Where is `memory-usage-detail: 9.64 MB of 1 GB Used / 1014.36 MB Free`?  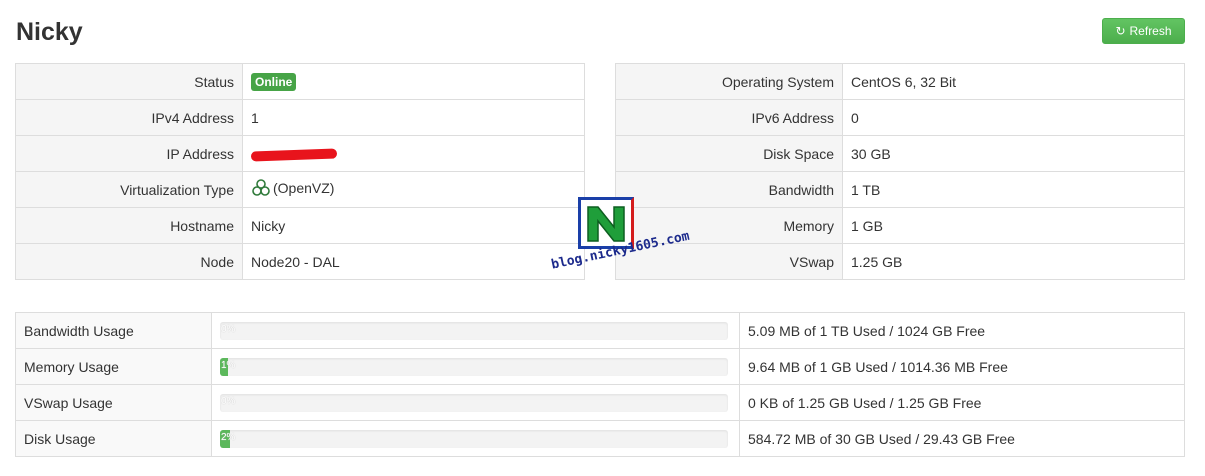 memory-usage-detail: 9.64 MB of 1 GB Used / 1014.36 MB Free is located at coordinates (962, 366).